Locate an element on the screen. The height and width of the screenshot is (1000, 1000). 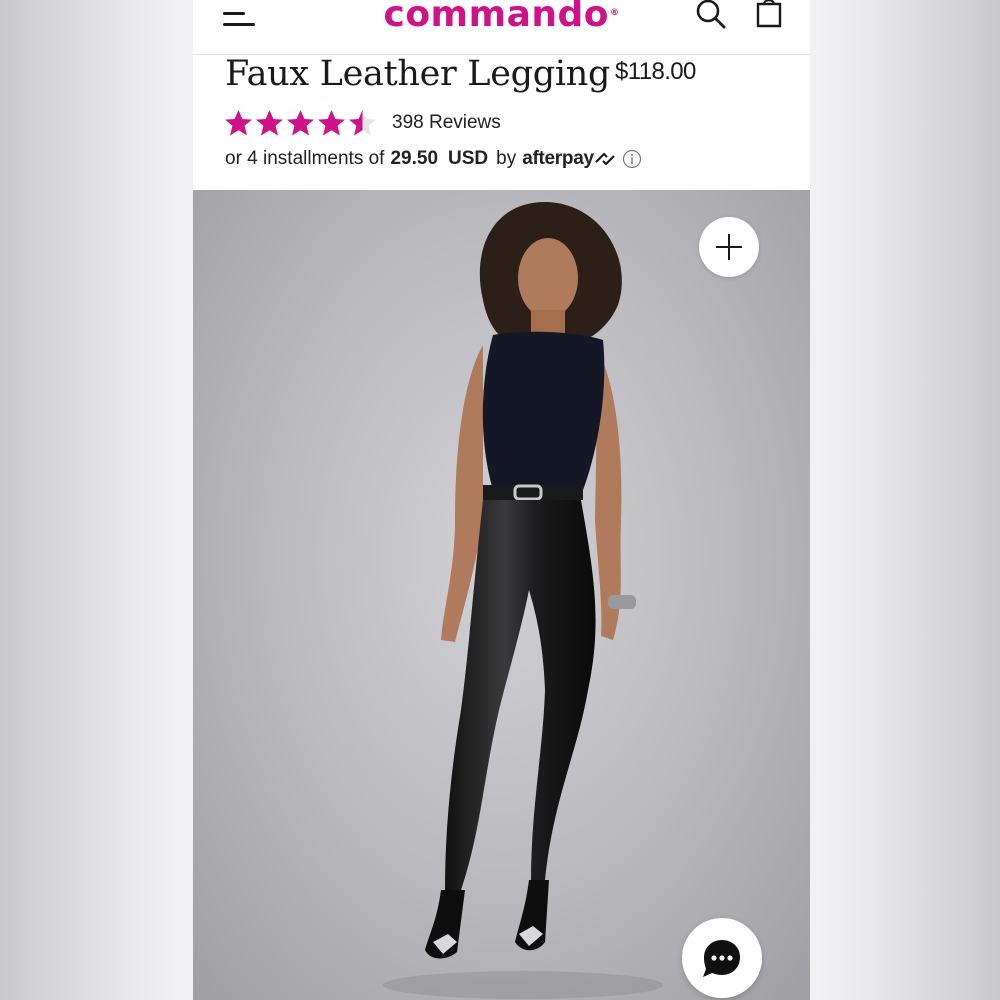
afterpay-prefix: or 4 installments of is located at coordinates (305, 158).